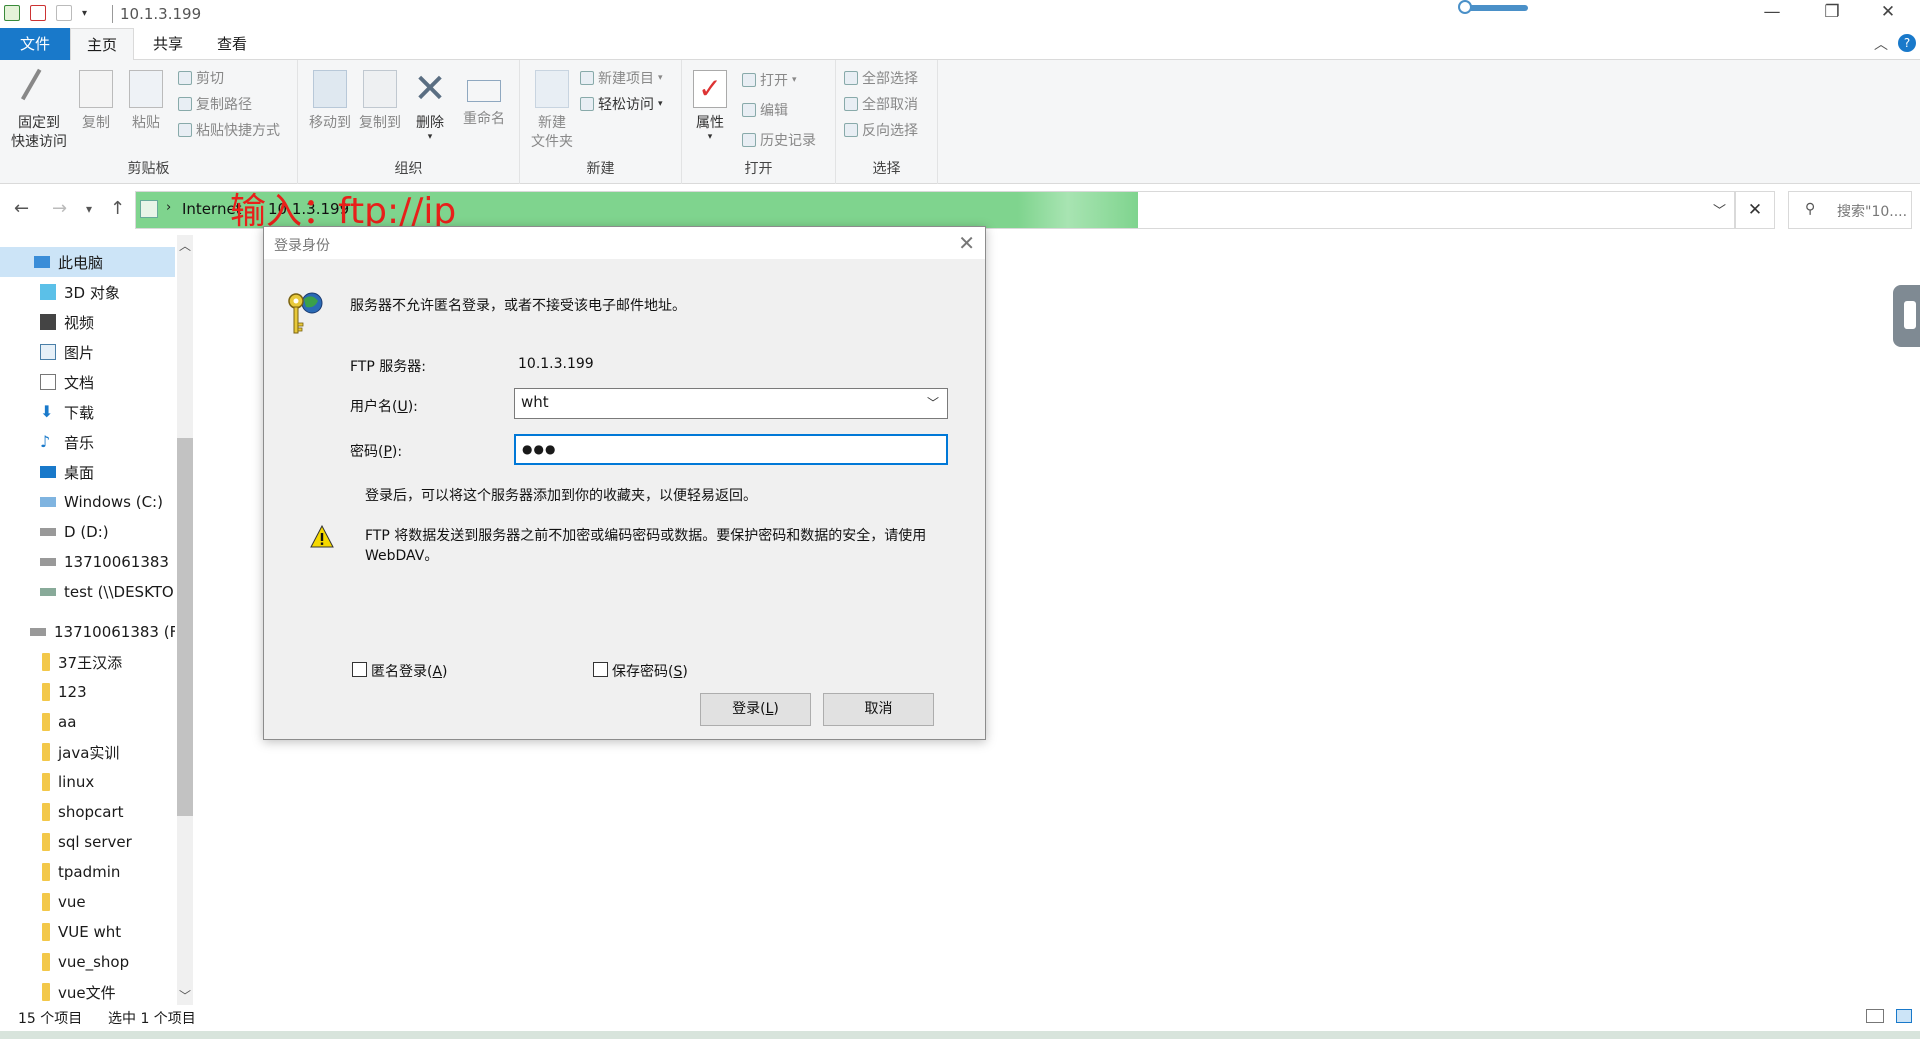 The width and height of the screenshot is (1920, 1039). What do you see at coordinates (185, 245) in the screenshot?
I see `scroll-up-icon: ︿` at bounding box center [185, 245].